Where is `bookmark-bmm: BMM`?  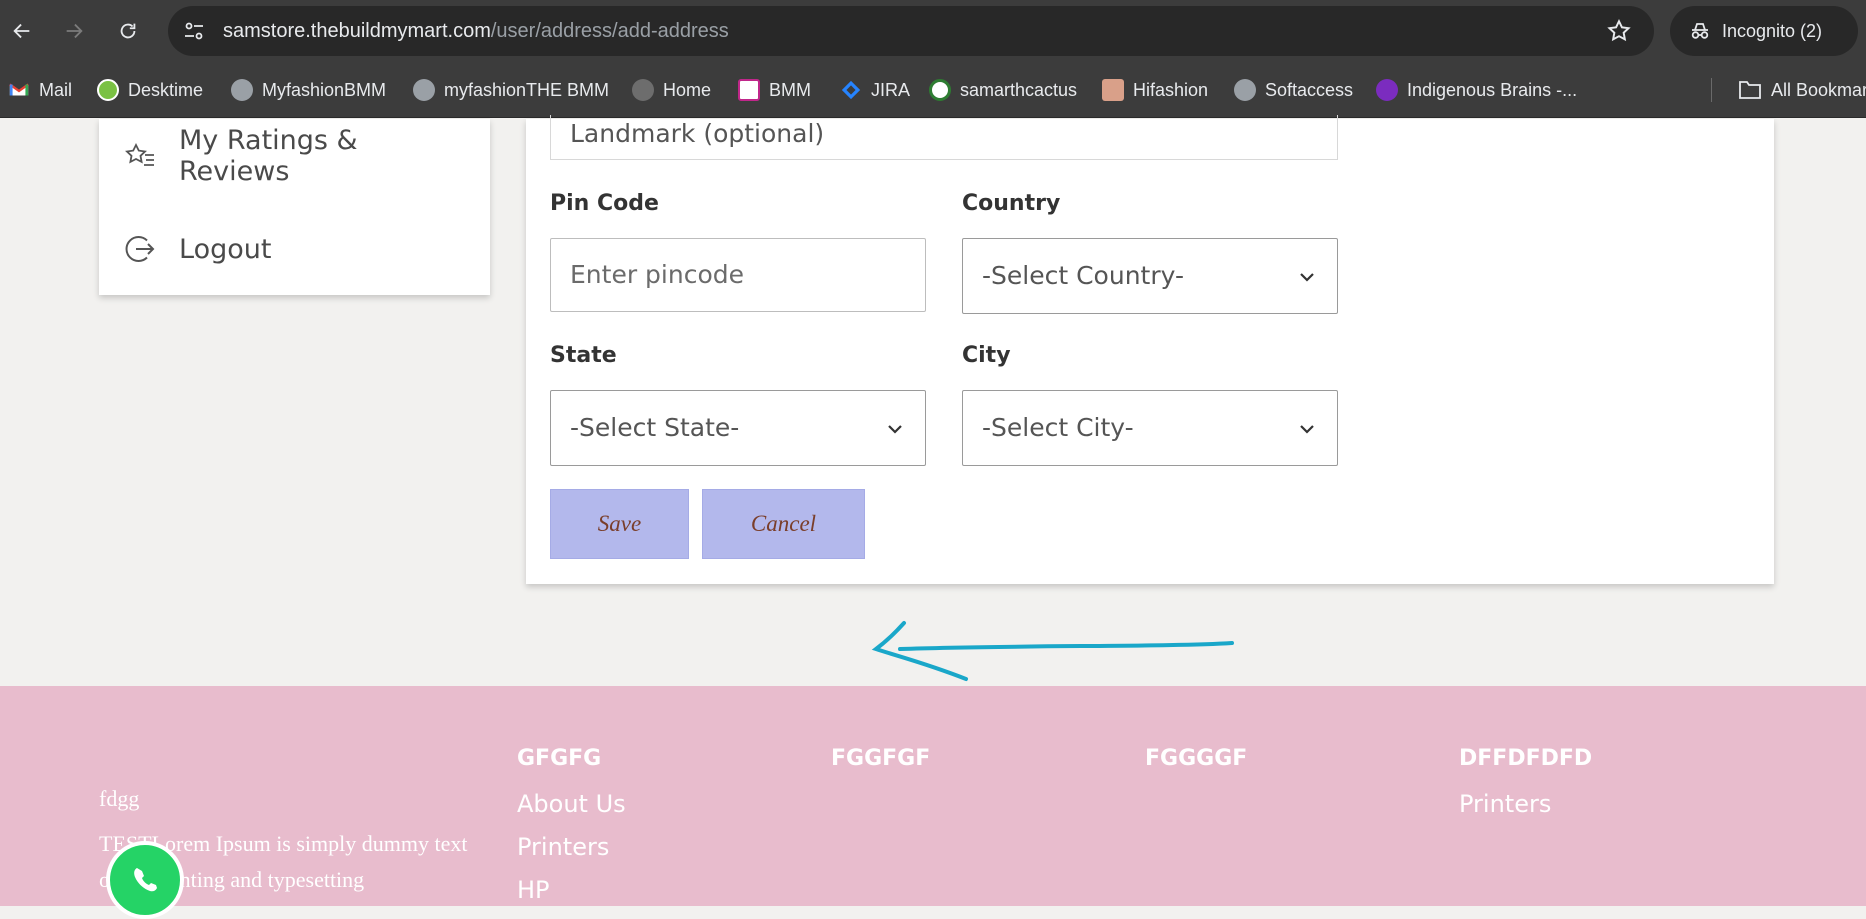
bookmark-bmm: BMM is located at coordinates (774, 90).